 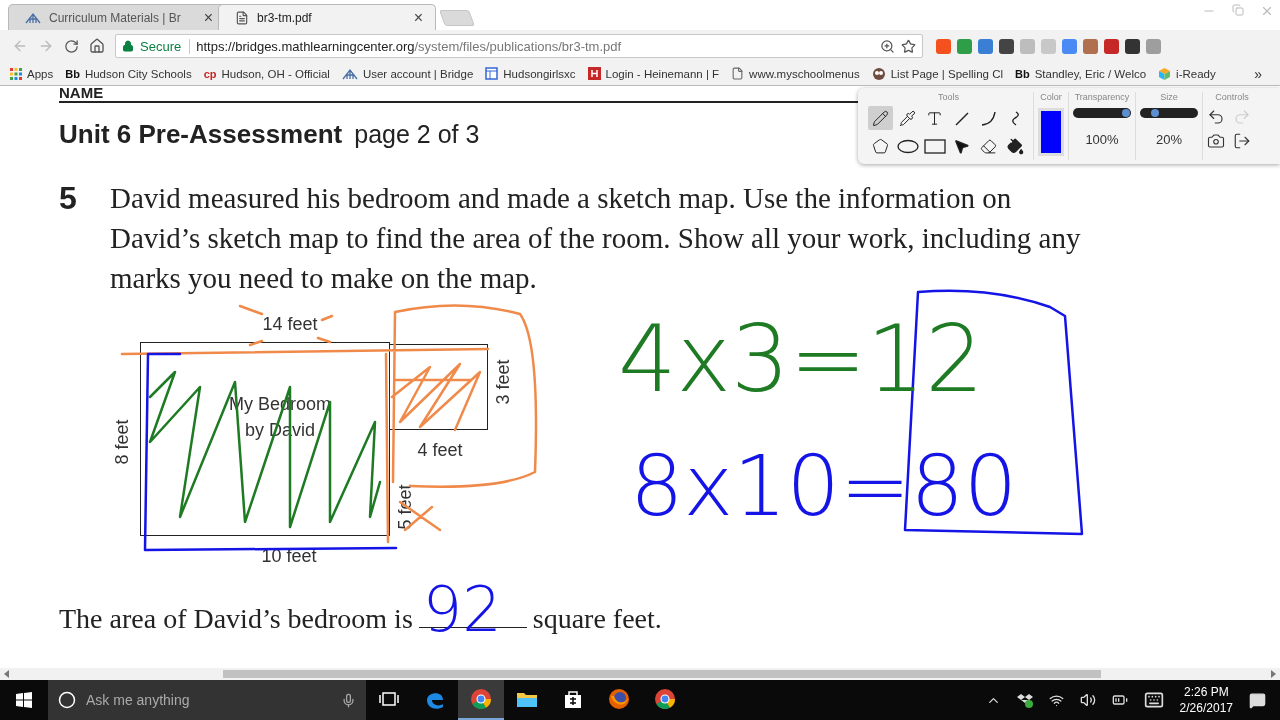 What do you see at coordinates (887, 46) in the screenshot?
I see `zoom-icon` at bounding box center [887, 46].